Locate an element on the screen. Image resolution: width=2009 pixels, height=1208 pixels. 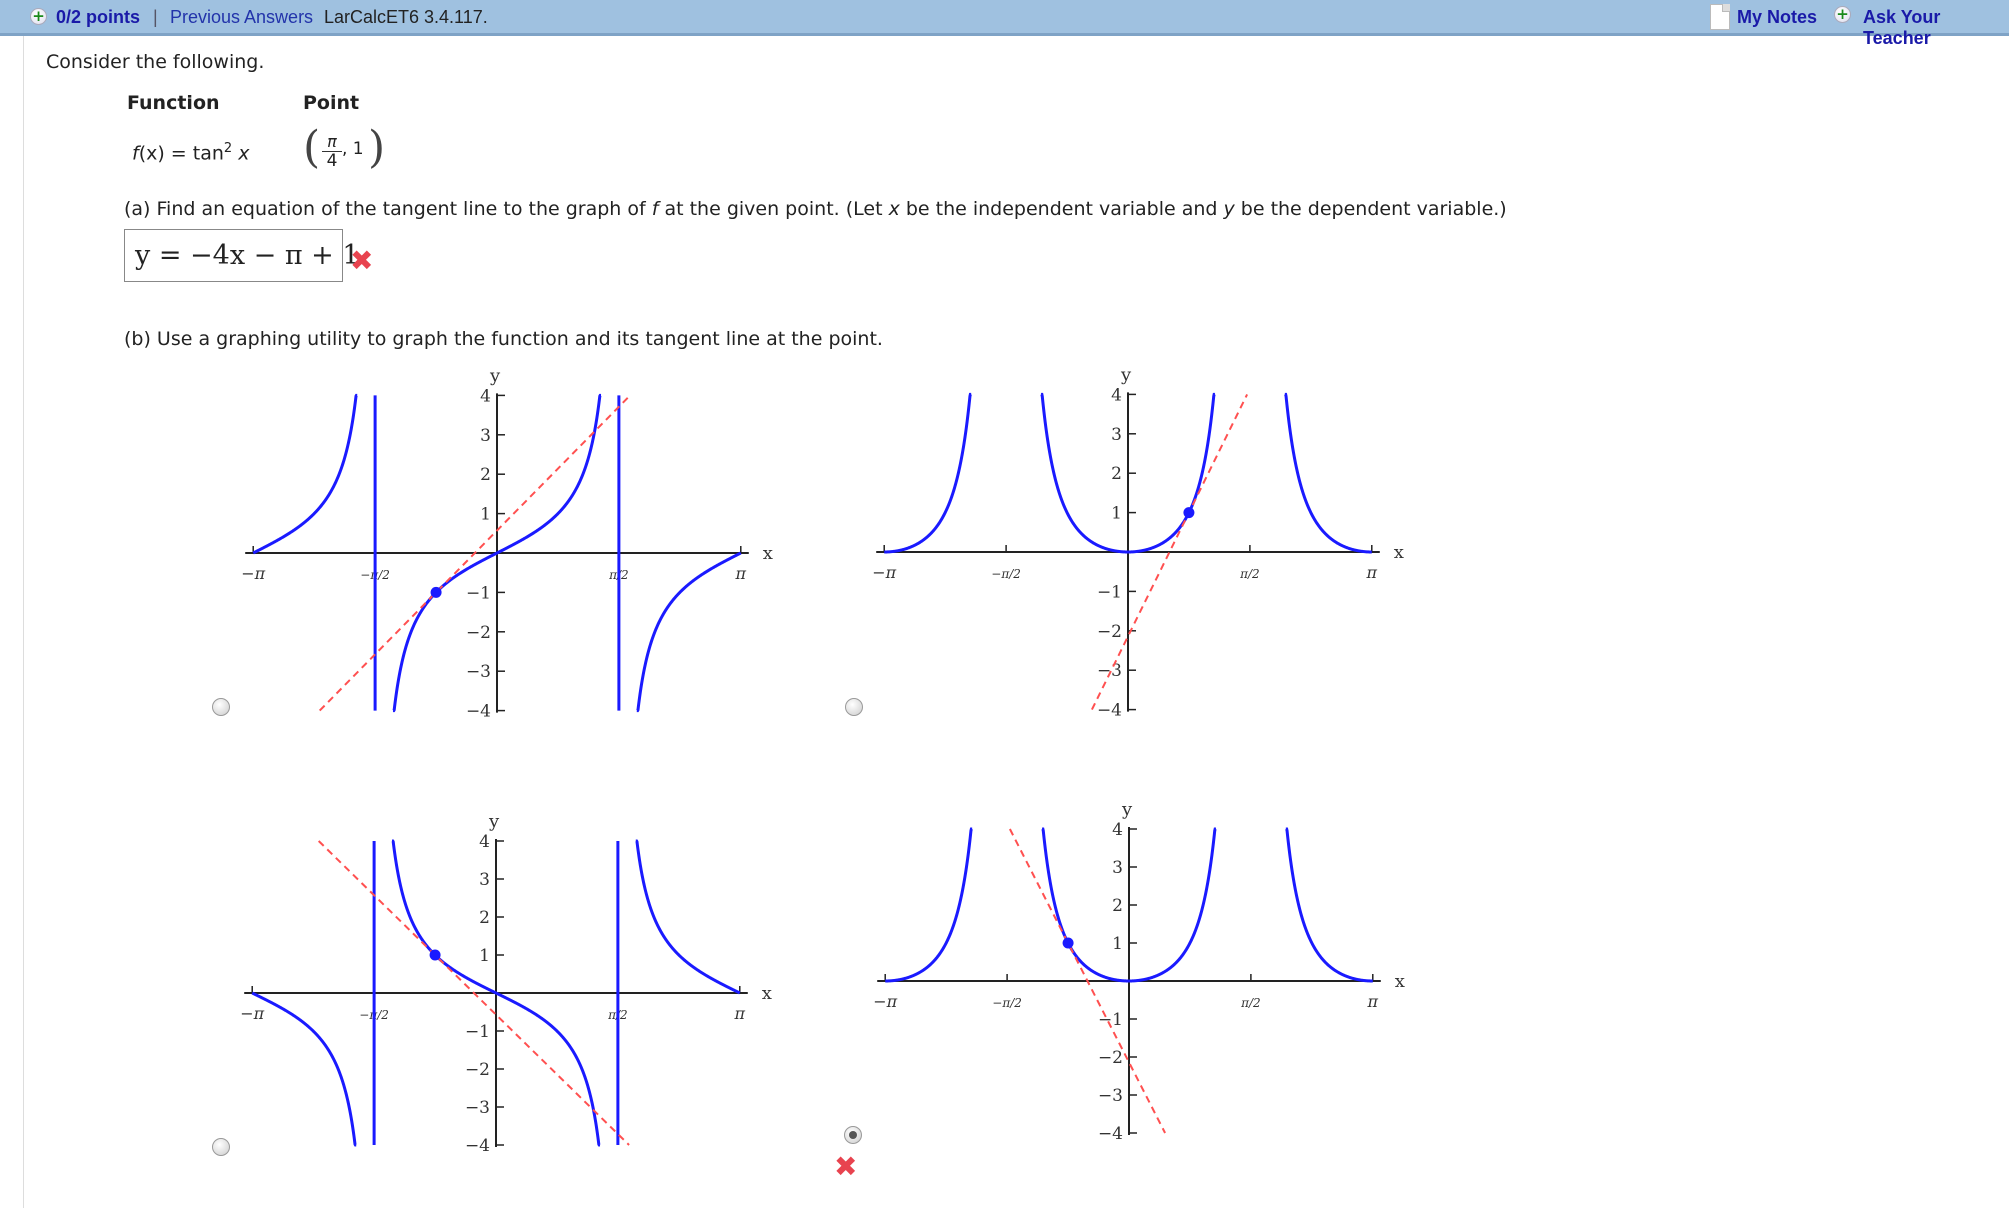
x-mark-icon: ✖ is located at coordinates (846, 1166).